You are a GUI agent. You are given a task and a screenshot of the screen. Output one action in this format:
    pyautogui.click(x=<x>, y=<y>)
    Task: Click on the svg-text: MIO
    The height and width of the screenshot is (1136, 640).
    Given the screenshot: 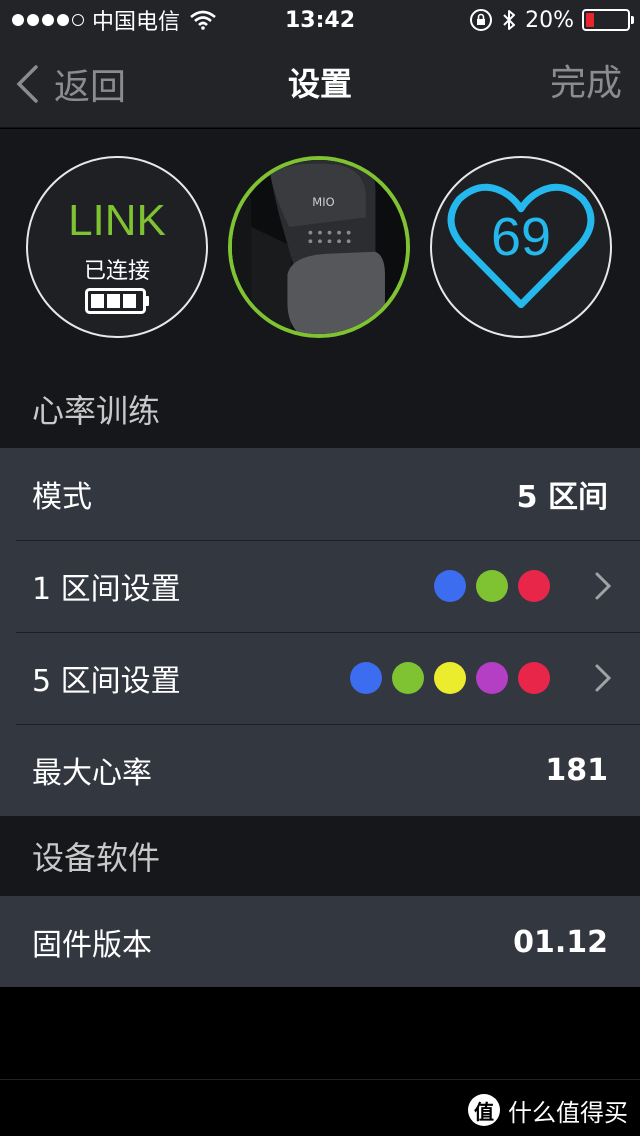 What is the action you would take?
    pyautogui.click(x=323, y=202)
    